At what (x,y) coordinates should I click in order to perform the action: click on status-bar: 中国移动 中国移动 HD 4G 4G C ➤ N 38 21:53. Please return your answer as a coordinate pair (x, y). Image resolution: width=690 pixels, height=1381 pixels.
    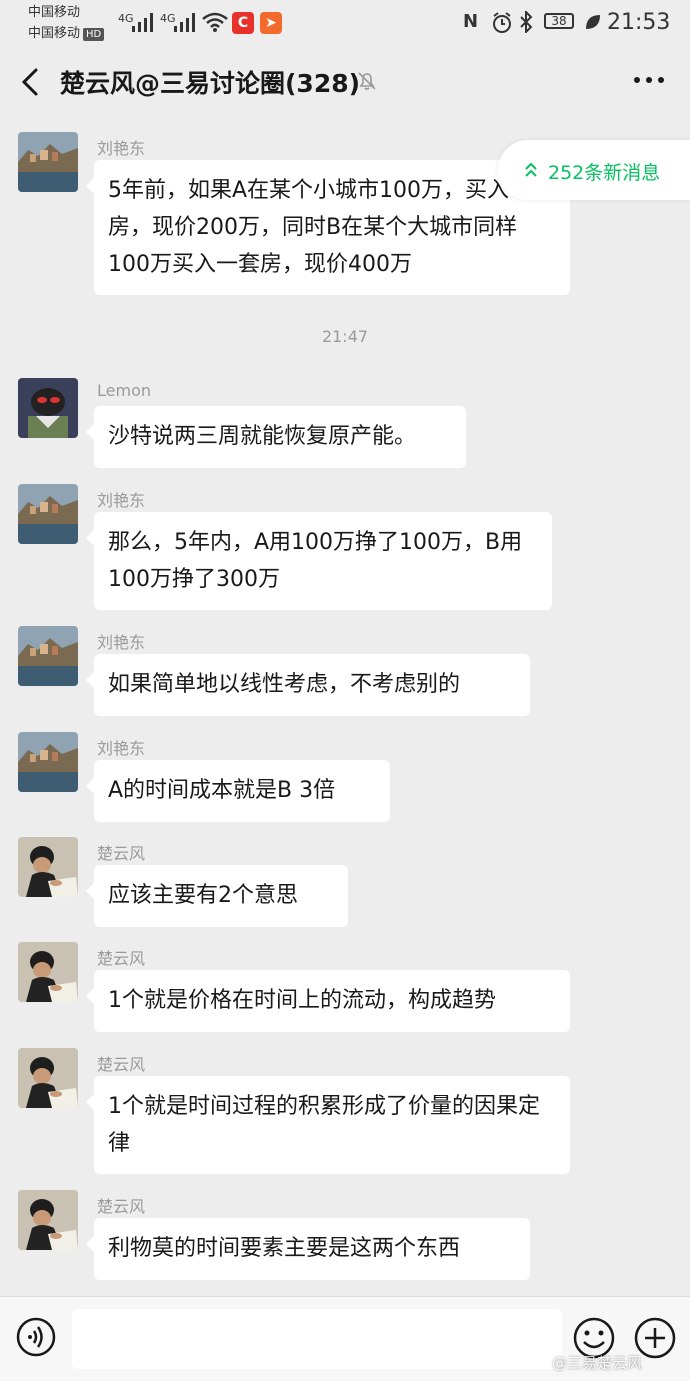
    Looking at the image, I should click on (345, 24).